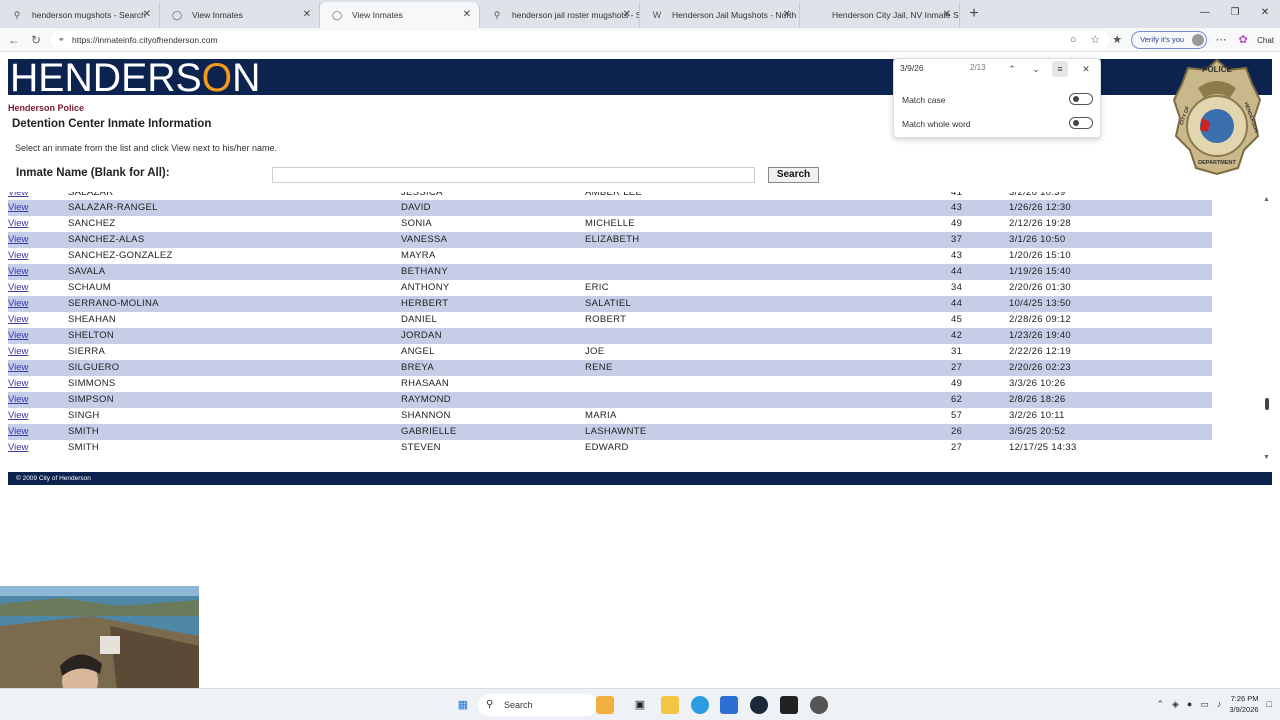 Image resolution: width=1280 pixels, height=720 pixels. What do you see at coordinates (1244, 698) in the screenshot?
I see `clock-time: 7:26 PM` at bounding box center [1244, 698].